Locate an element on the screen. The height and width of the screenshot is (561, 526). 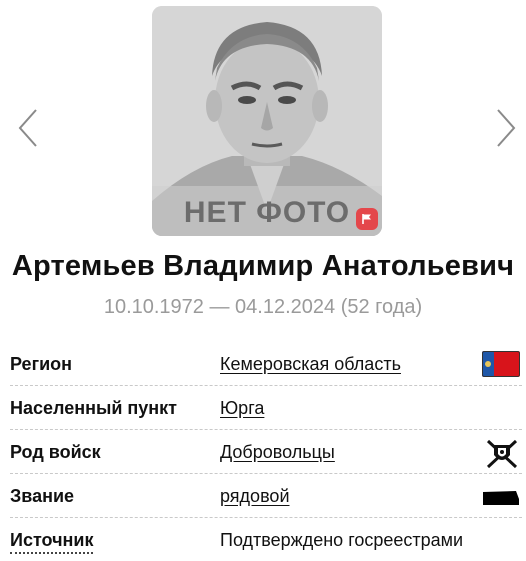
branch-label: Род войск is located at coordinates (55, 452).